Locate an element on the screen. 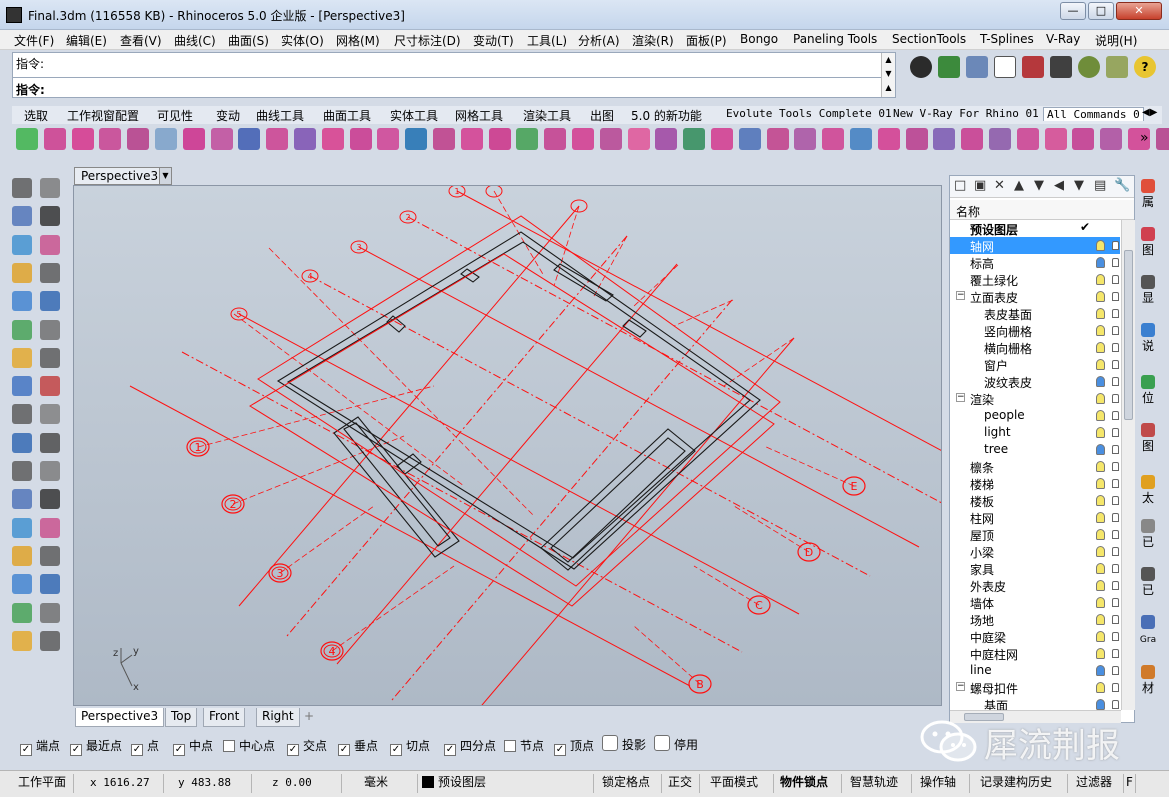  side-tab: 显 is located at coordinates (1148, 290).